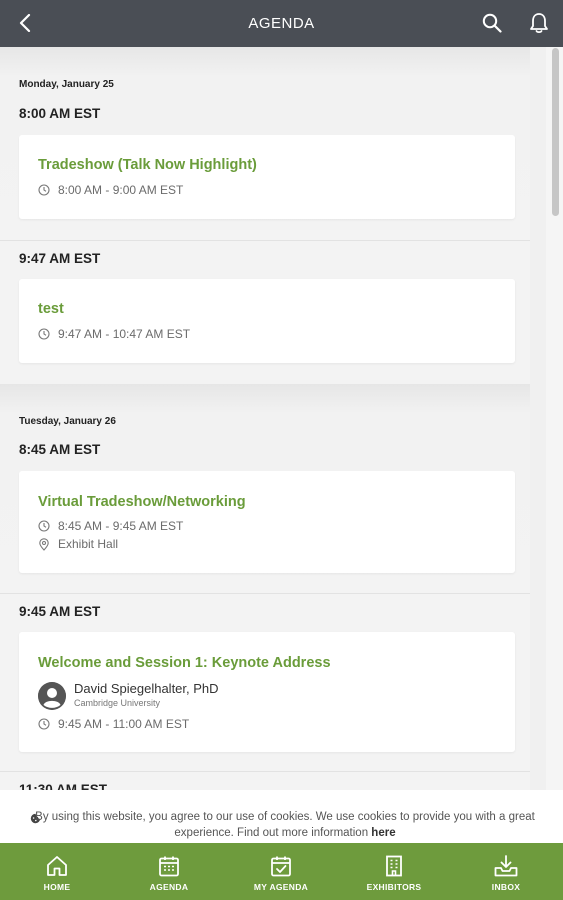 This screenshot has height=900, width=563. Describe the element at coordinates (147, 165) in the screenshot. I see `session-title: Tradeshow (Talk Now Highlight)` at that location.